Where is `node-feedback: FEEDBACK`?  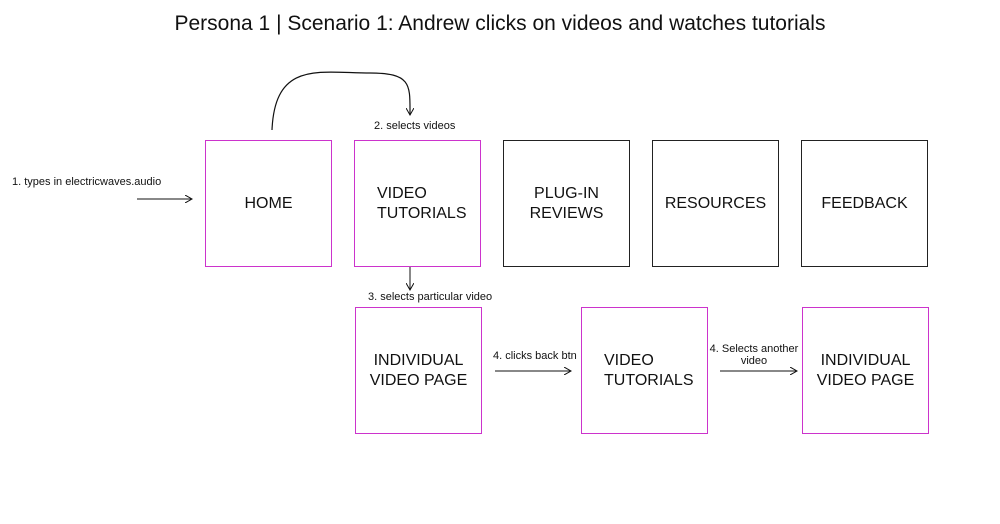 node-feedback: FEEDBACK is located at coordinates (864, 203).